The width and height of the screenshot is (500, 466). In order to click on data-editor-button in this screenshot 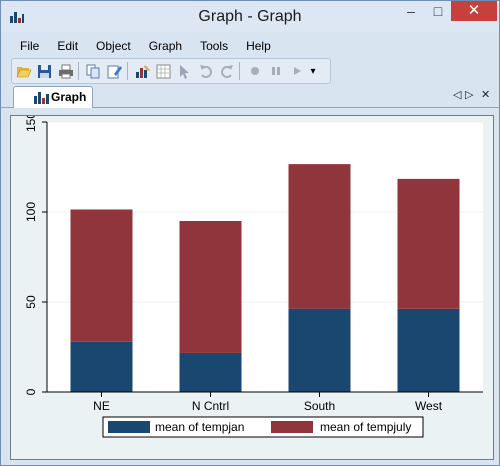, I will do `click(163, 71)`.